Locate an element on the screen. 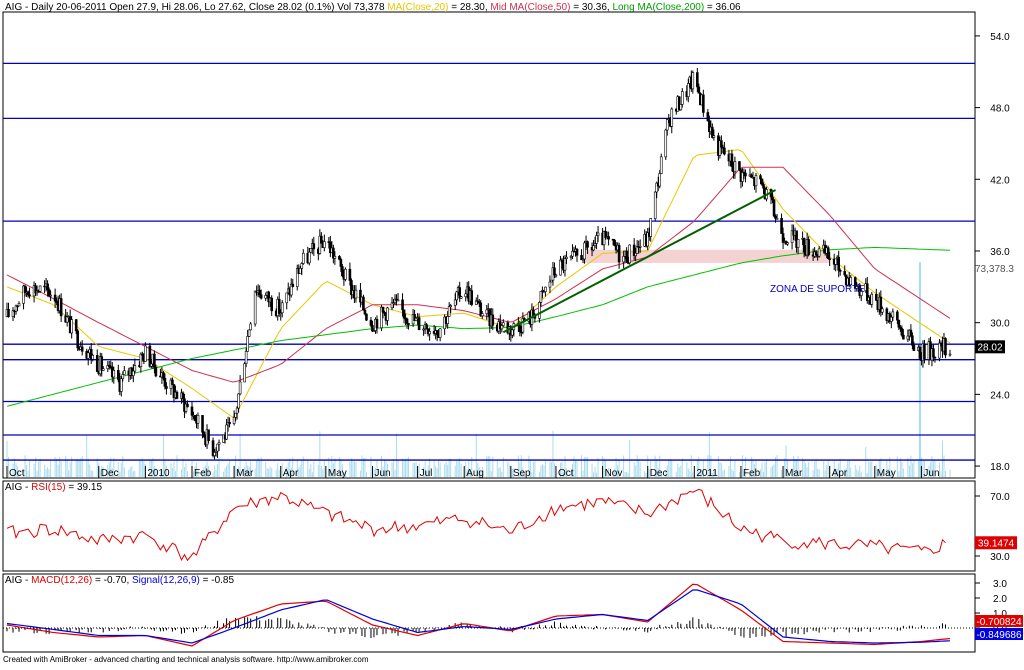 This screenshot has height=670, width=1024. legend-ma200-value: = 36.06 is located at coordinates (722, 7).